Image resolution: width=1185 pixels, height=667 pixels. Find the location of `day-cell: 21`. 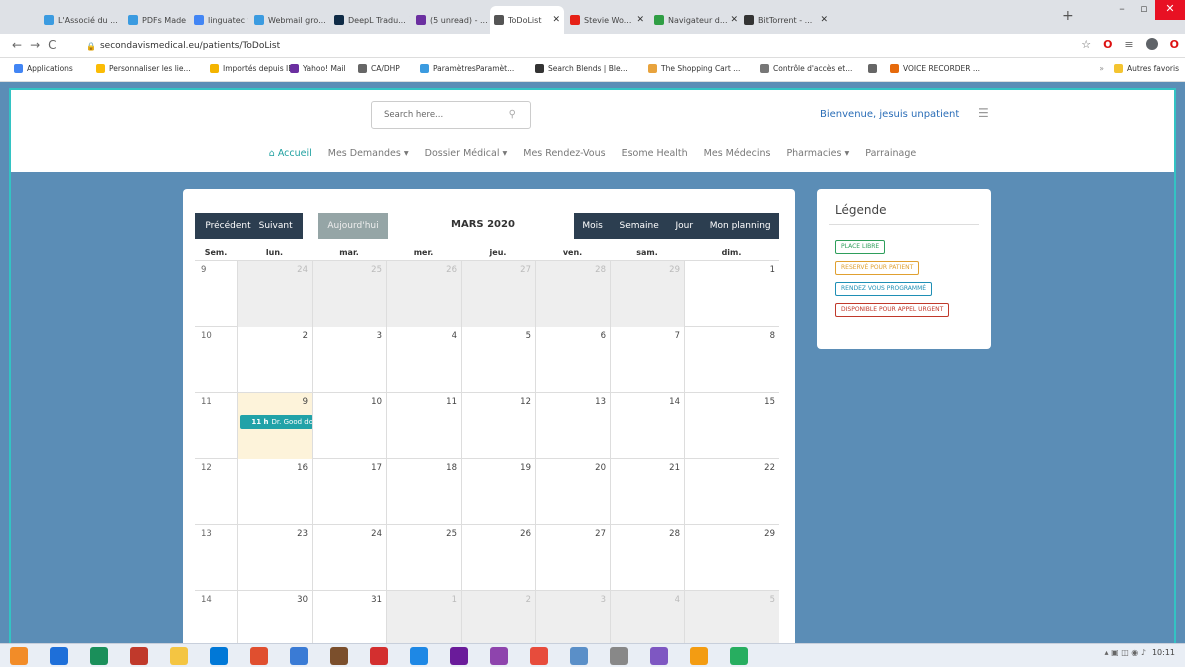

day-cell: 21 is located at coordinates (647, 492).